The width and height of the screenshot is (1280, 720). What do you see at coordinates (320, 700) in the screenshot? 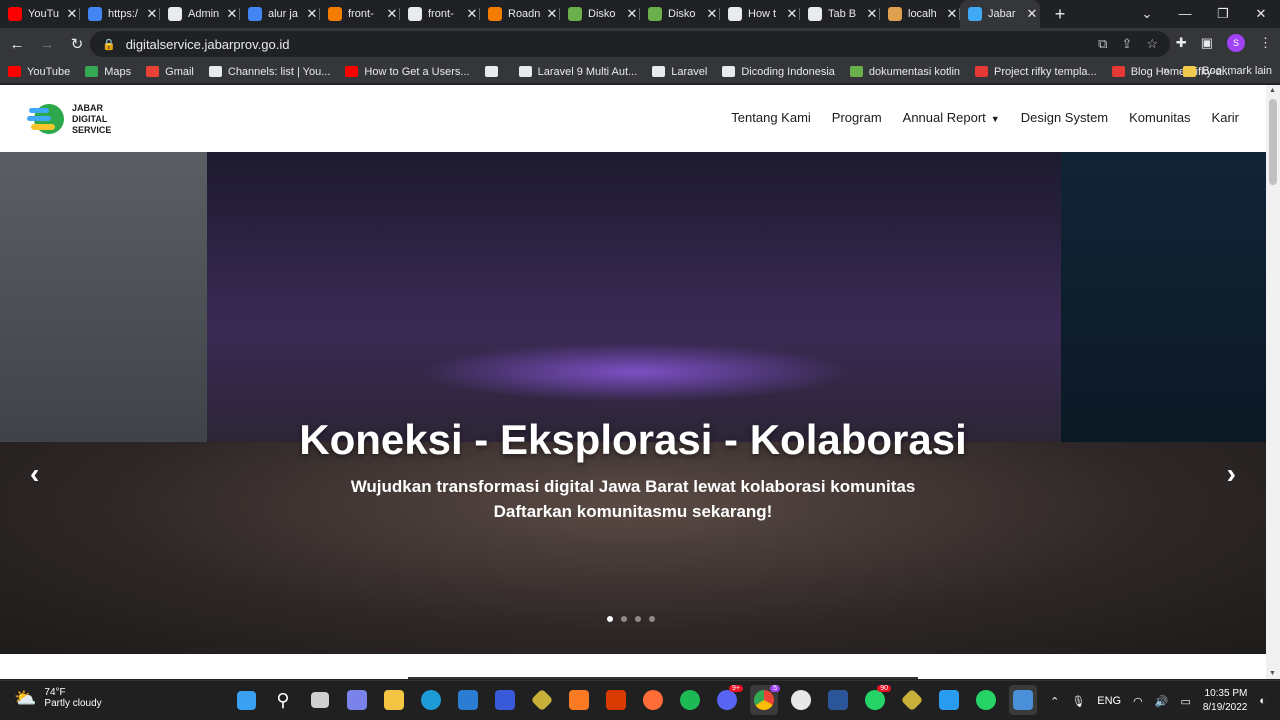
I see `task-view-icon` at bounding box center [320, 700].